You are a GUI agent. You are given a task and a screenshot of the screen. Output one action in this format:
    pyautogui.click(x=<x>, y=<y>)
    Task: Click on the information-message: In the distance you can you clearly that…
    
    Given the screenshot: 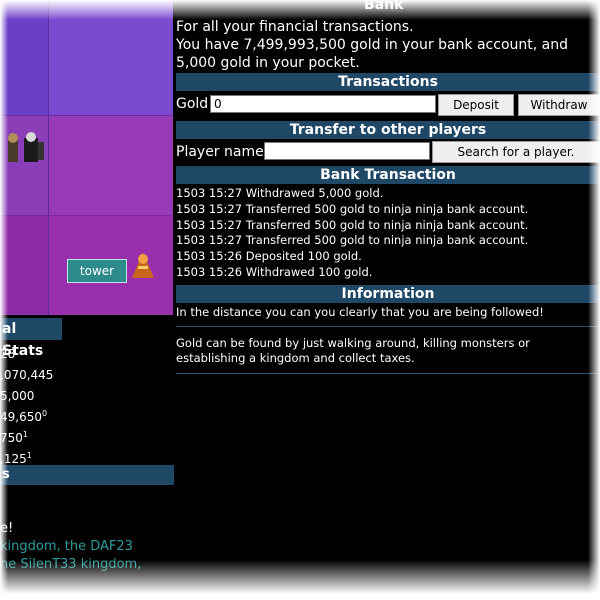 What is the action you would take?
    pyautogui.click(x=360, y=312)
    